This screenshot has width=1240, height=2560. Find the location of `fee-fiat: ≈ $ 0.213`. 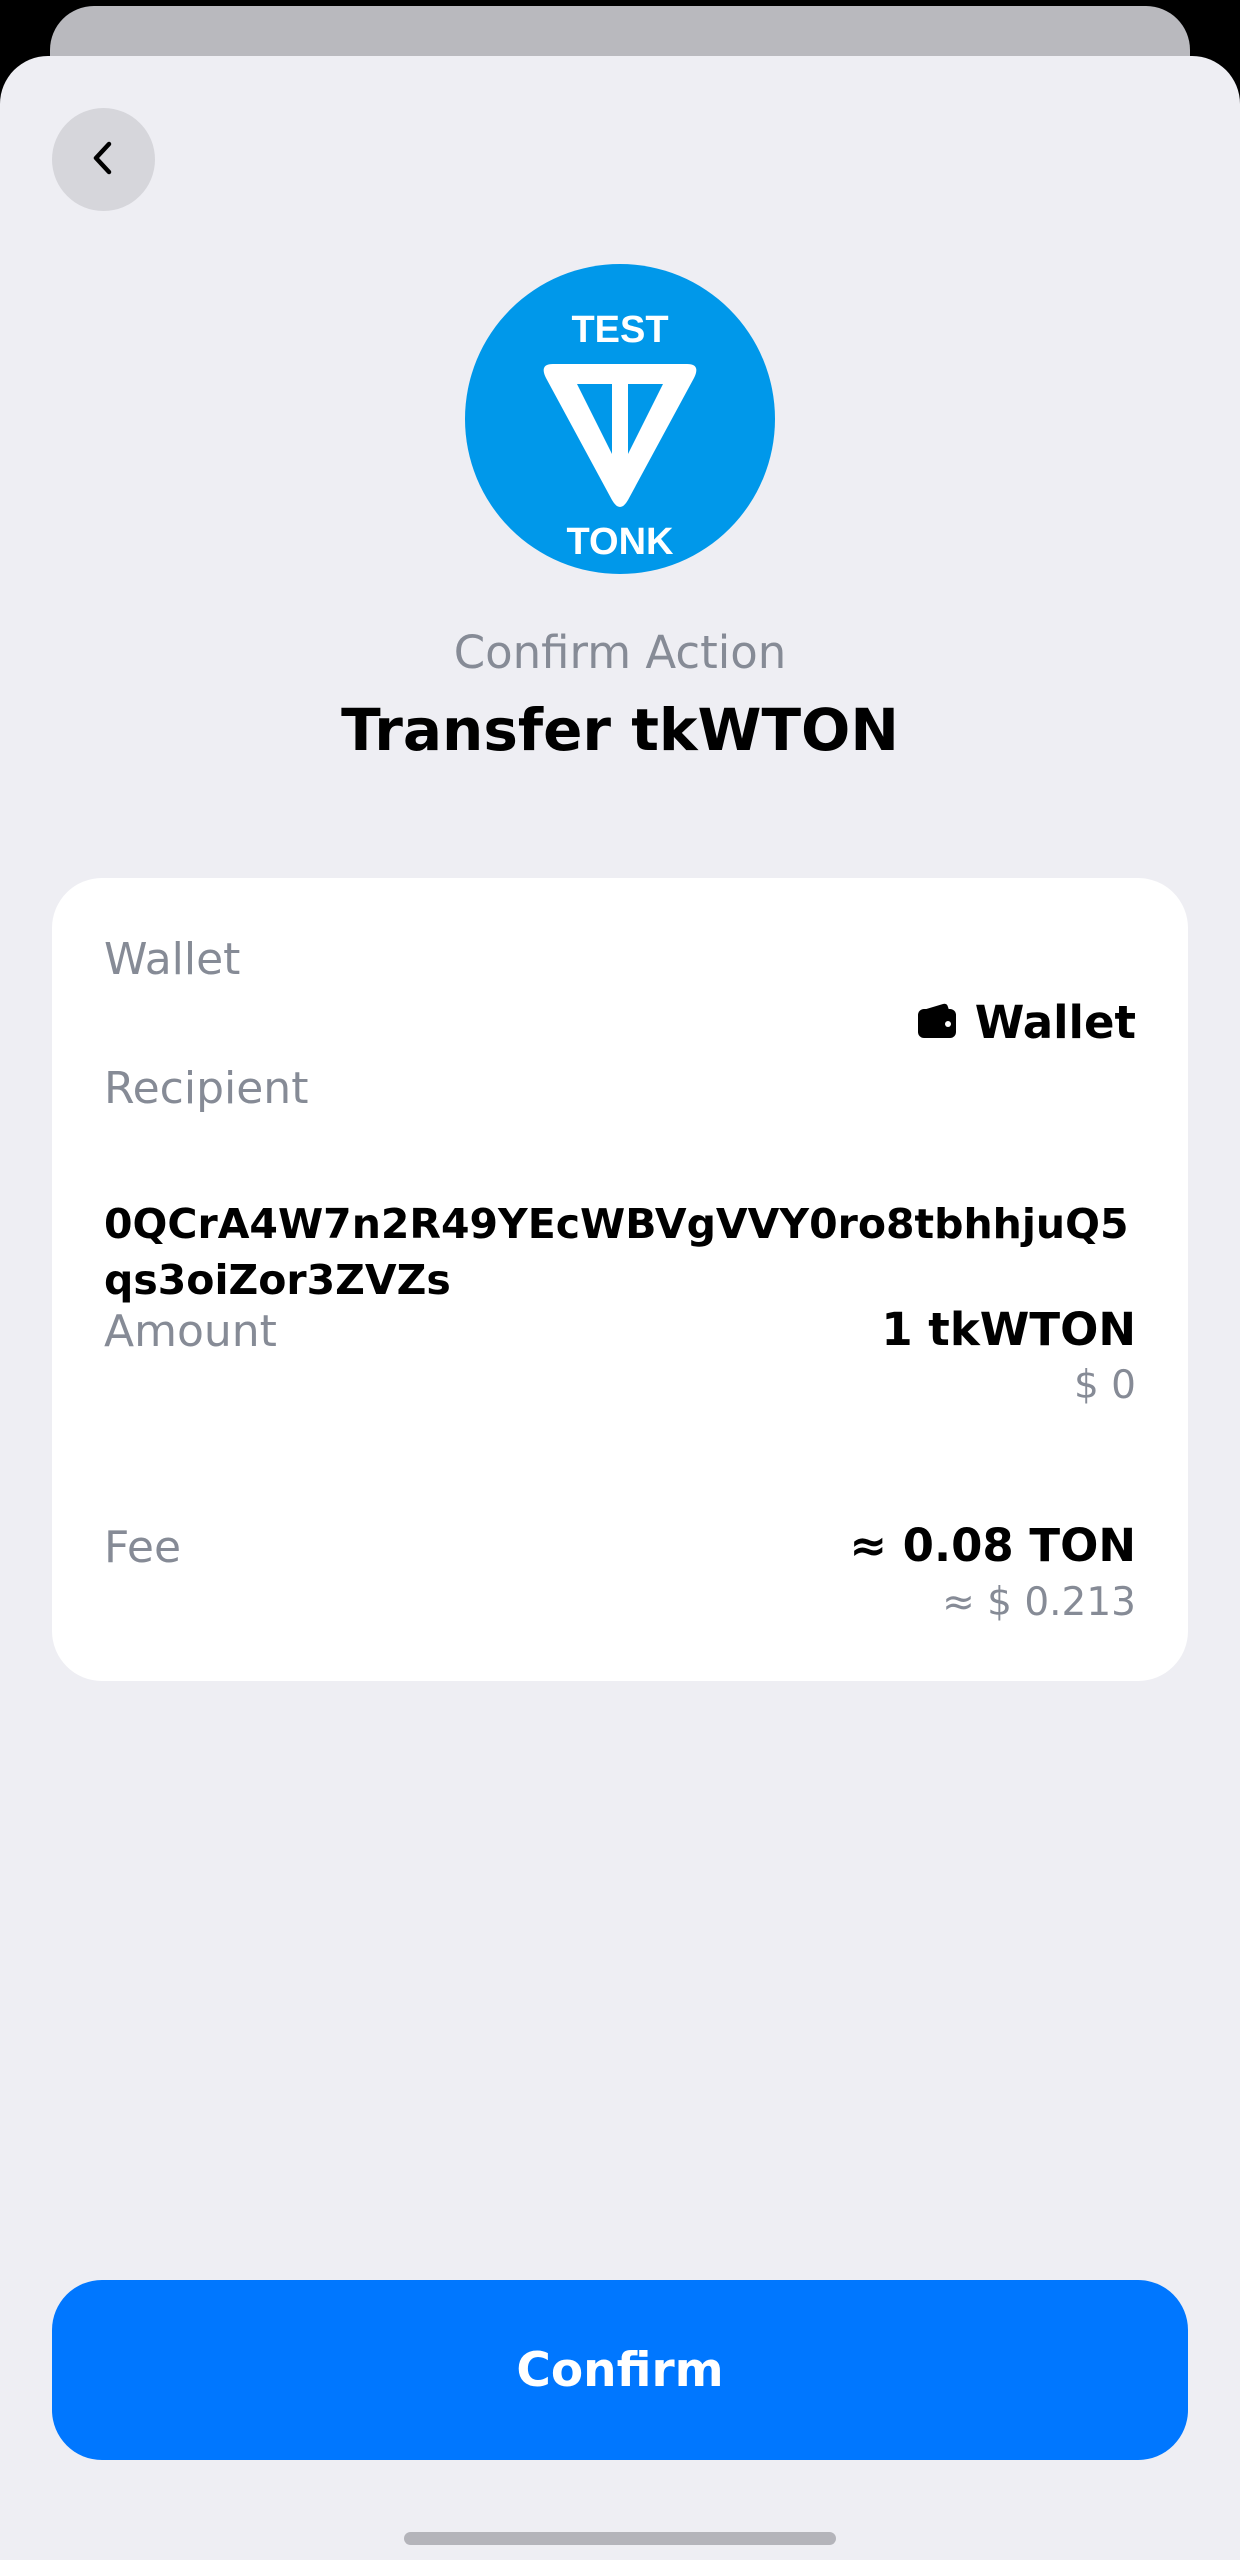

fee-fiat: ≈ $ 0.213 is located at coordinates (1039, 1602).